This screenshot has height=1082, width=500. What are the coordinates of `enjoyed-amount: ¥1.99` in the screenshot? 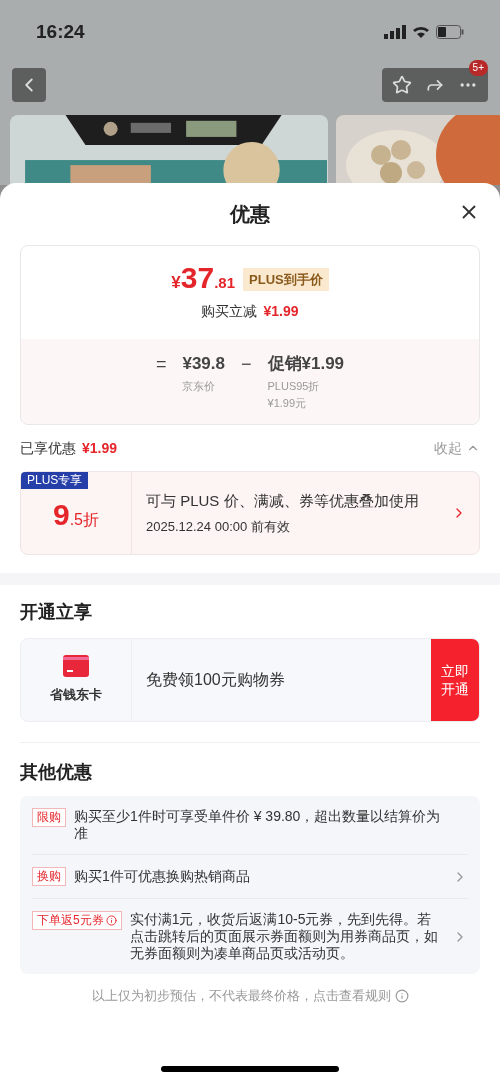 It's located at (100, 448).